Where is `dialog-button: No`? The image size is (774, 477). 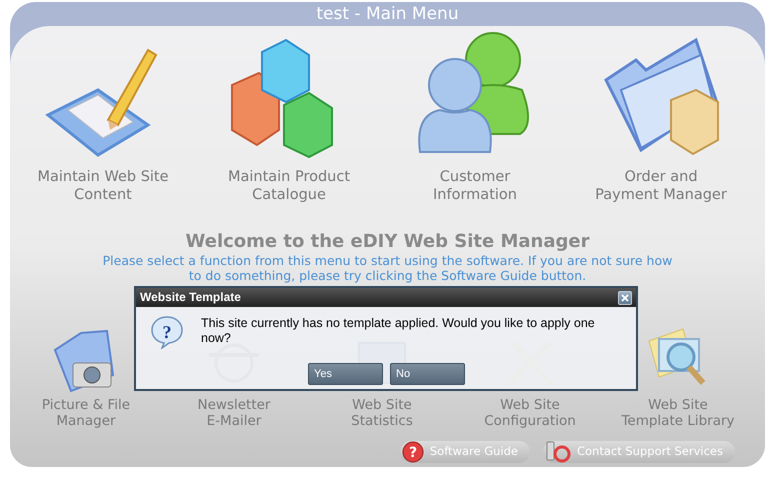
dialog-button: No is located at coordinates (427, 374).